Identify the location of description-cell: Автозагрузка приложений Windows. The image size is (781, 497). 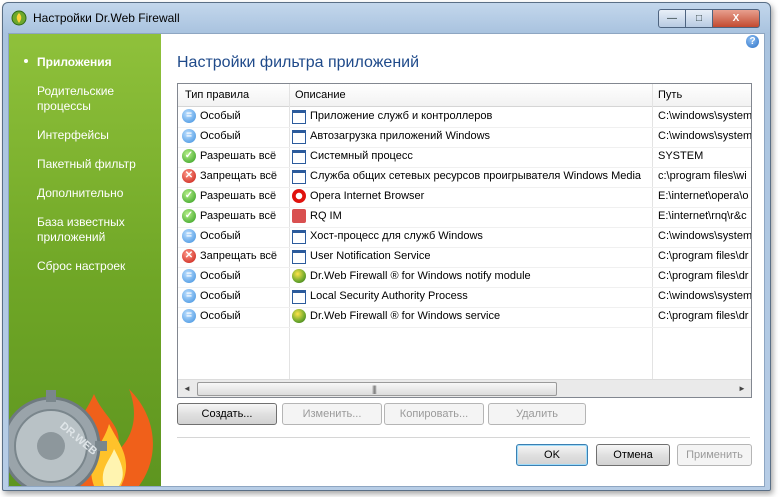
(400, 136).